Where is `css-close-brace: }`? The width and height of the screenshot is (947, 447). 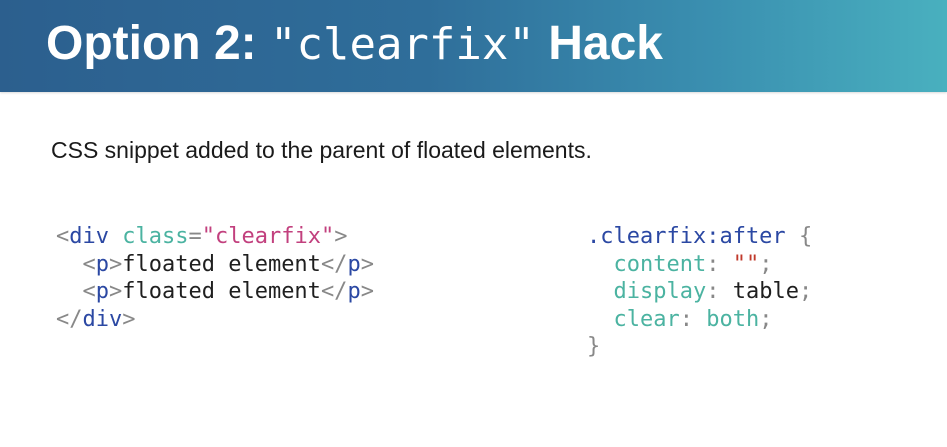
css-close-brace: } is located at coordinates (594, 346).